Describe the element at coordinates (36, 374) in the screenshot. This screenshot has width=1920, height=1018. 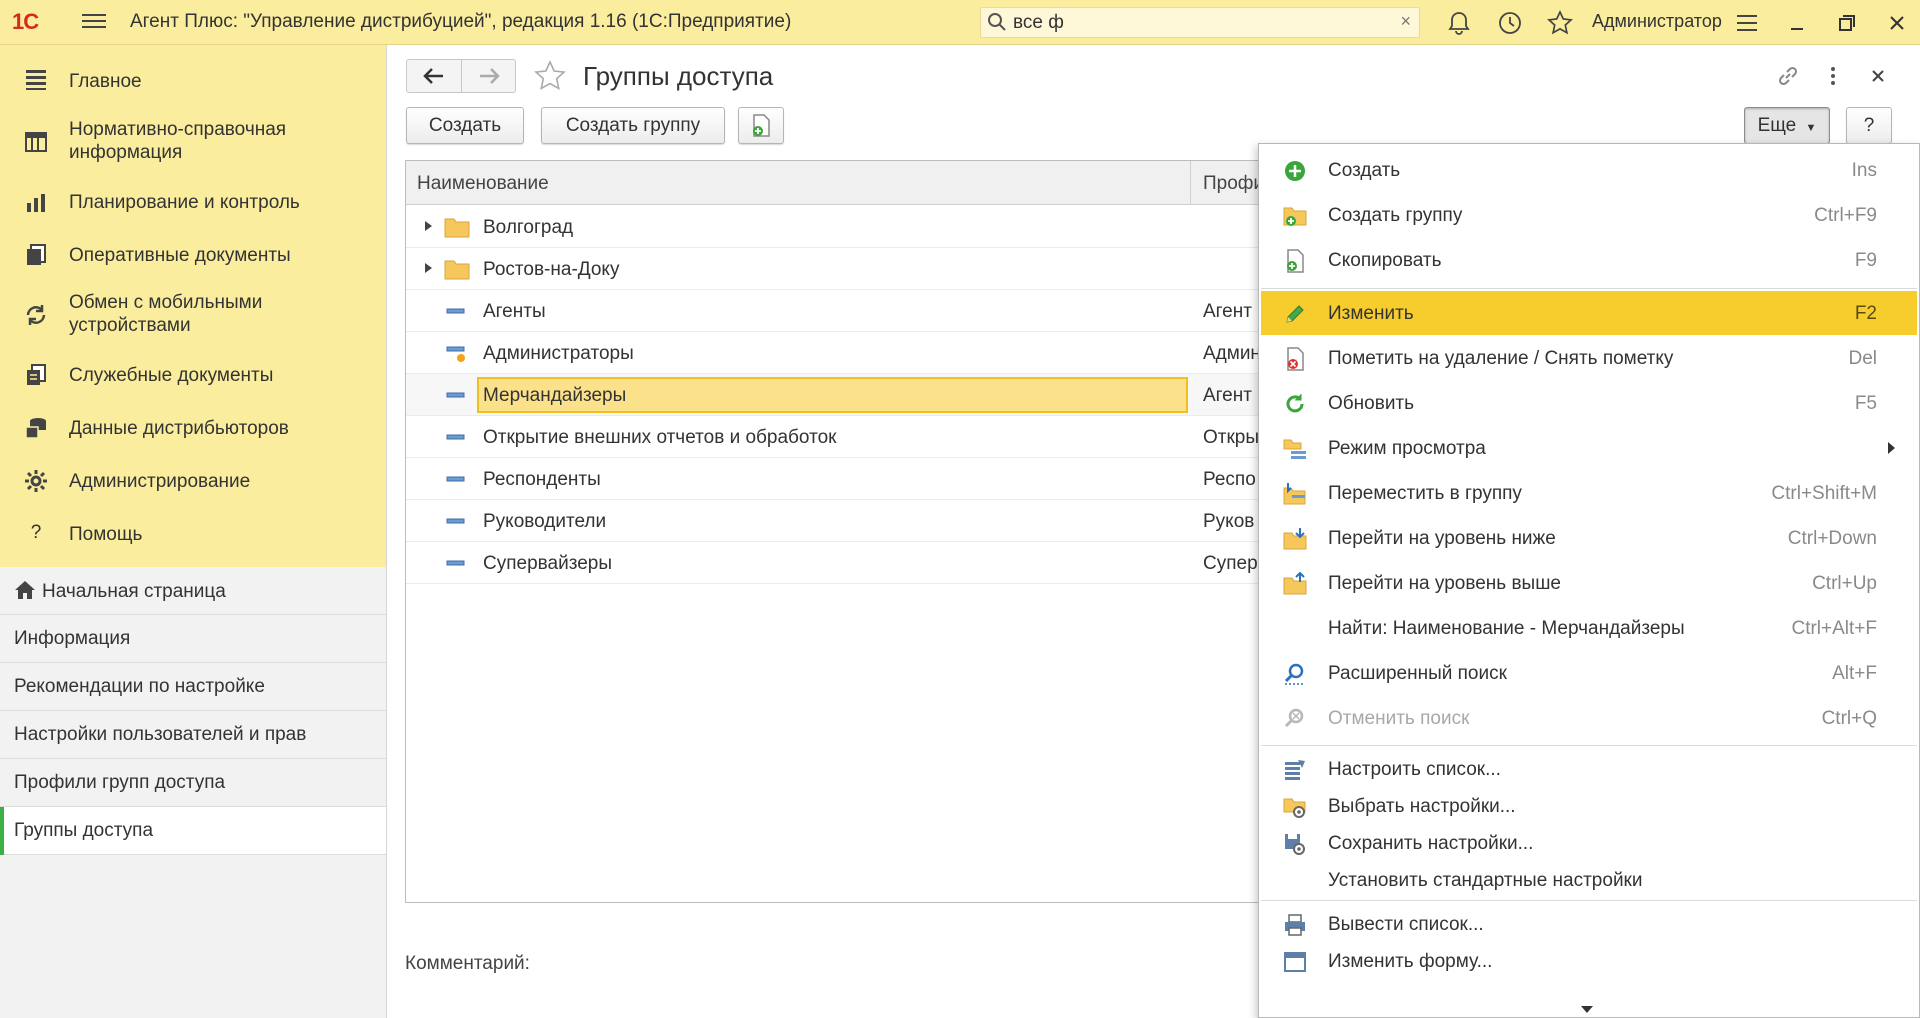
I see `service-docs-icon` at that location.